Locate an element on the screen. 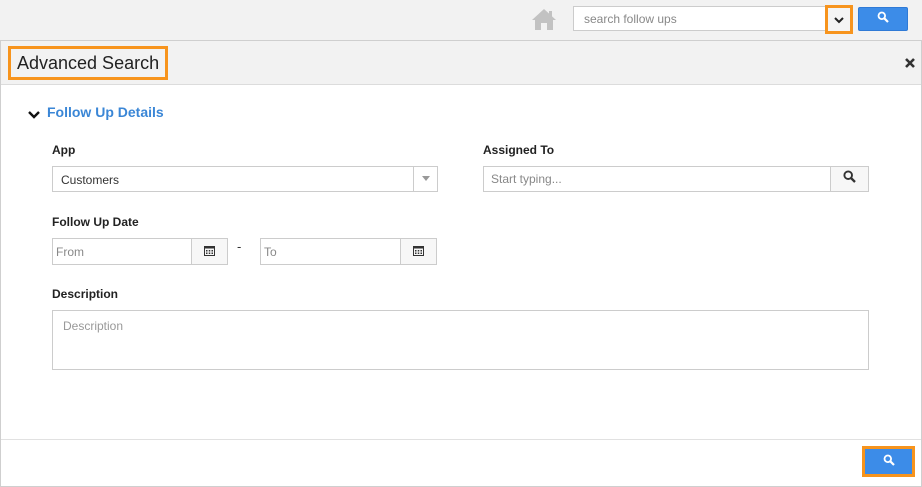 This screenshot has height=487, width=922. app-label: App is located at coordinates (64, 150).